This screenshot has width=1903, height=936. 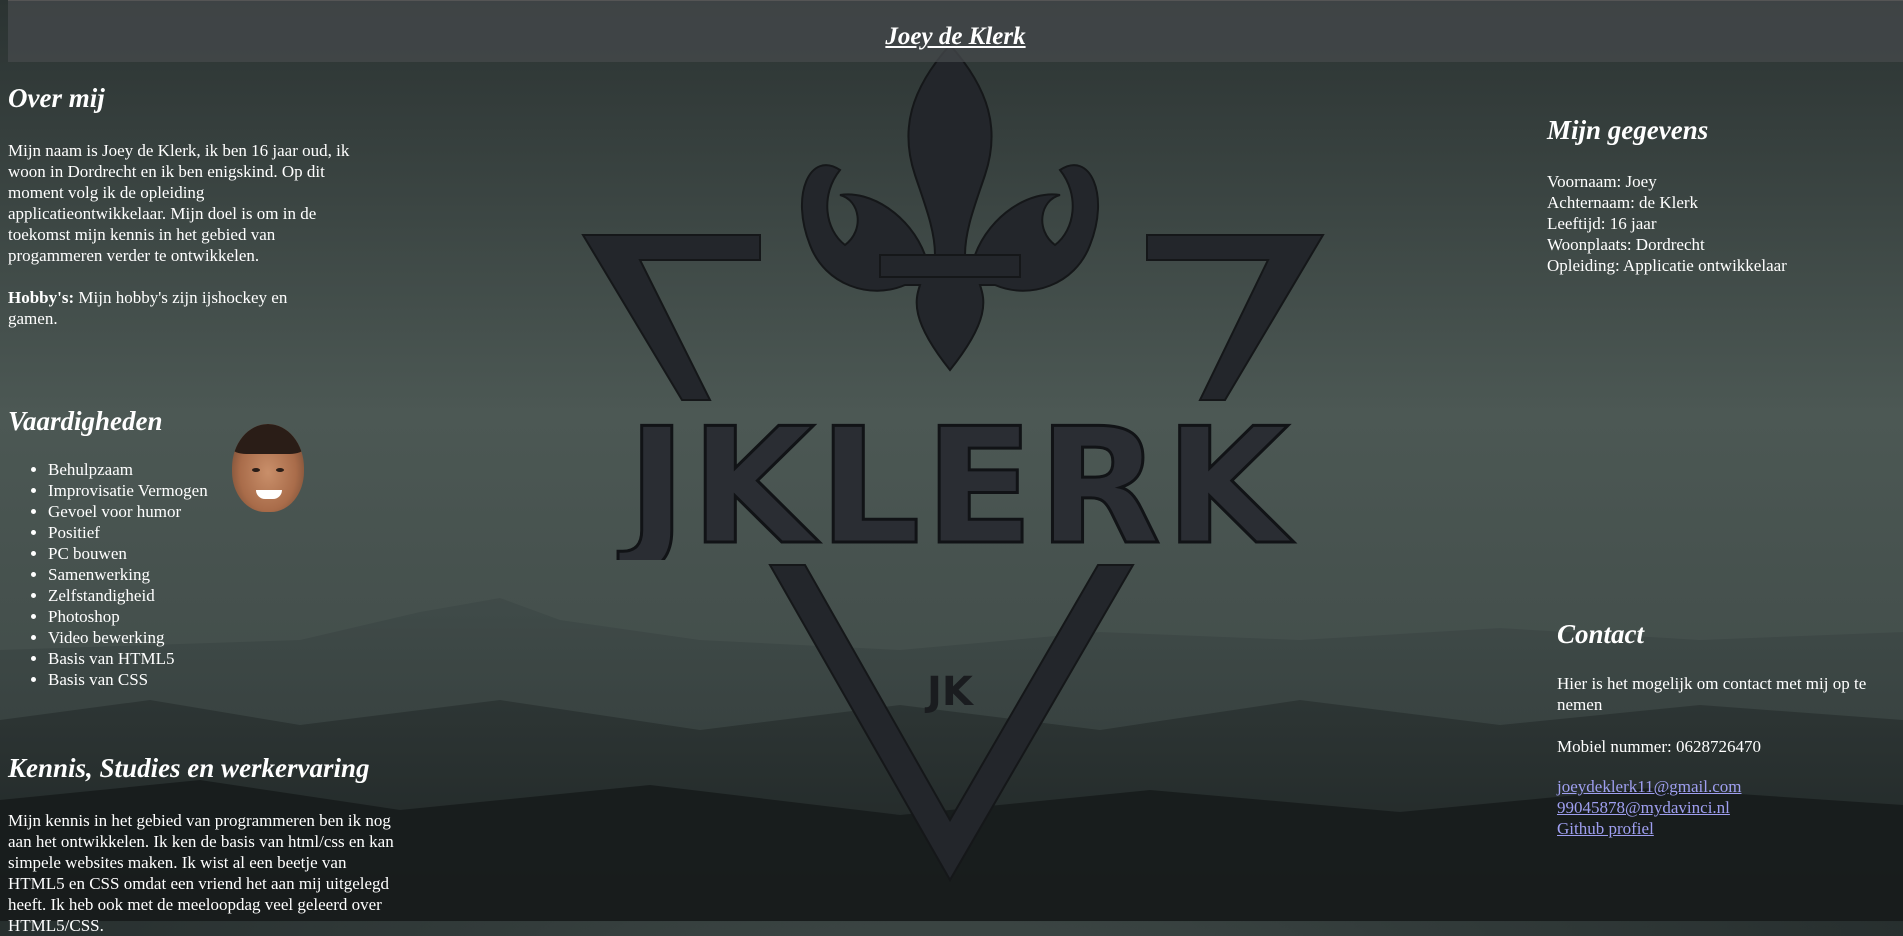 What do you see at coordinates (1626, 244) in the screenshot?
I see `detail-line: Woonplaats: Dordrecht` at bounding box center [1626, 244].